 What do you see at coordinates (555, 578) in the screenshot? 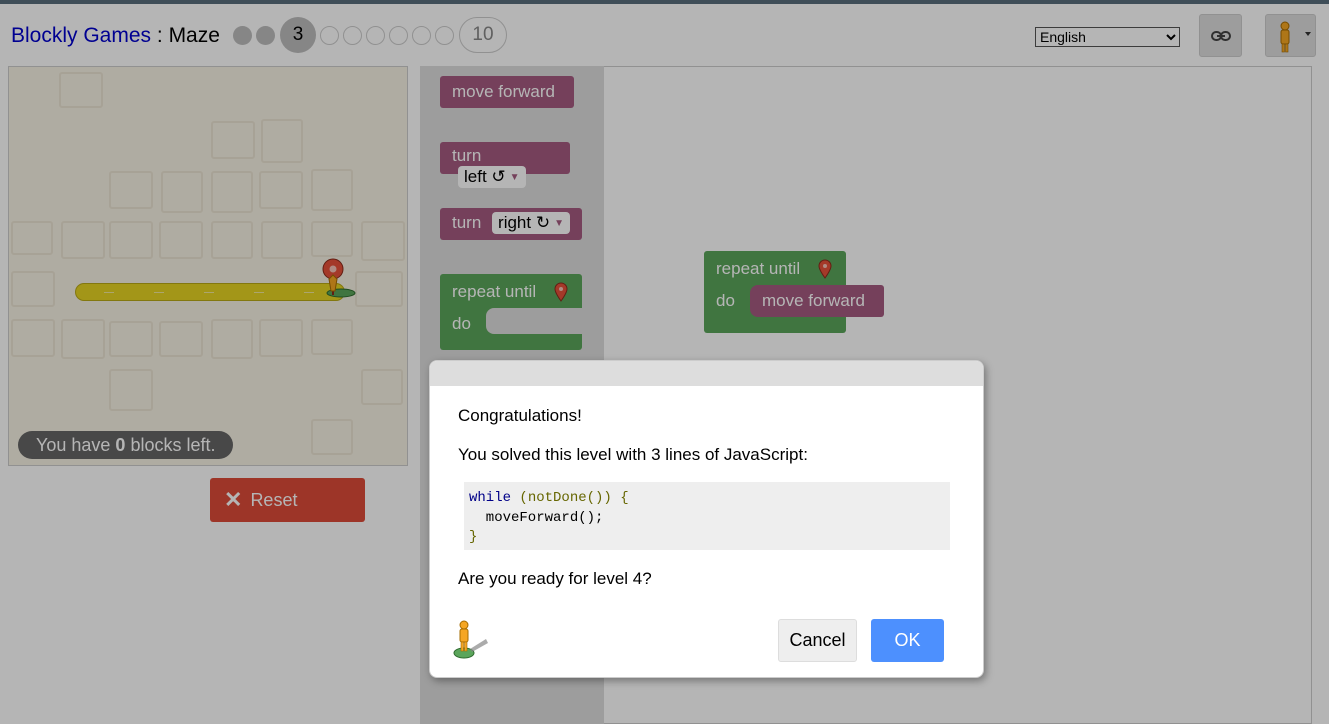
I see `dialog-ready-text: Are you ready for level 4?` at bounding box center [555, 578].